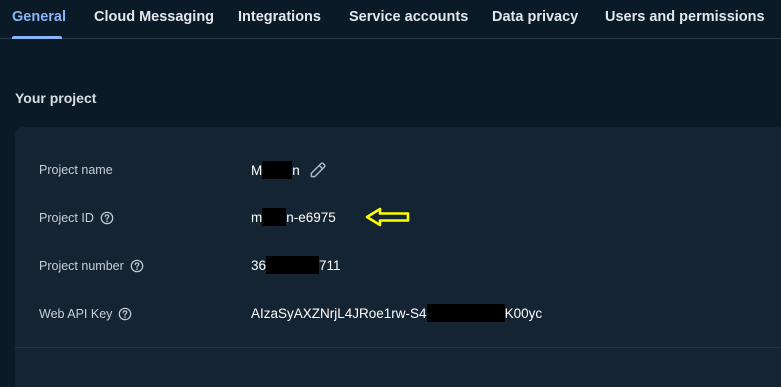  I want to click on tab-users-and-permissions: Users and permissions, so click(685, 17).